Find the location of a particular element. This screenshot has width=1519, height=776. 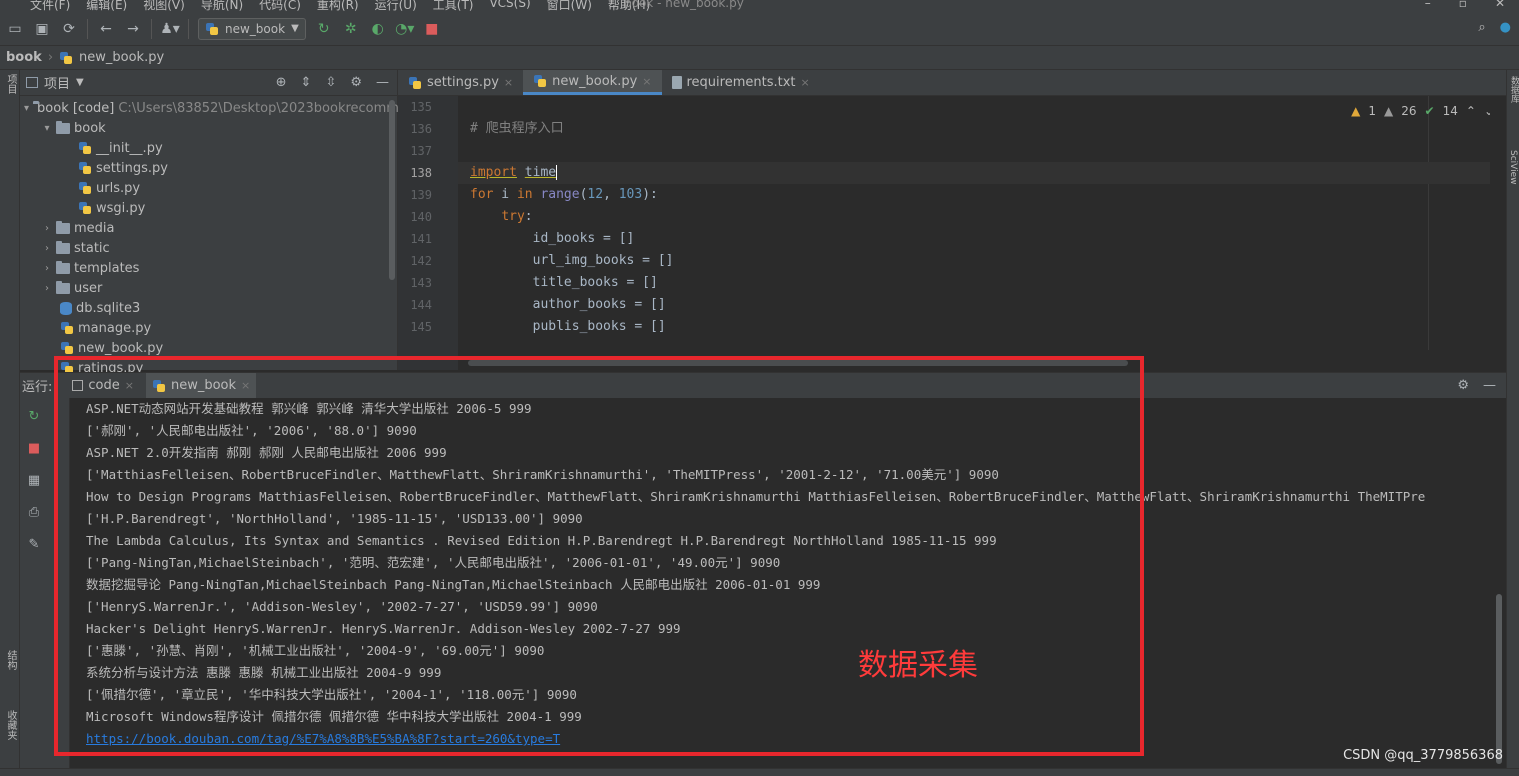

project-panel-header: 项目 ▼ ⊕ ⇕ ⇳ ⚙ — is located at coordinates (208, 83).